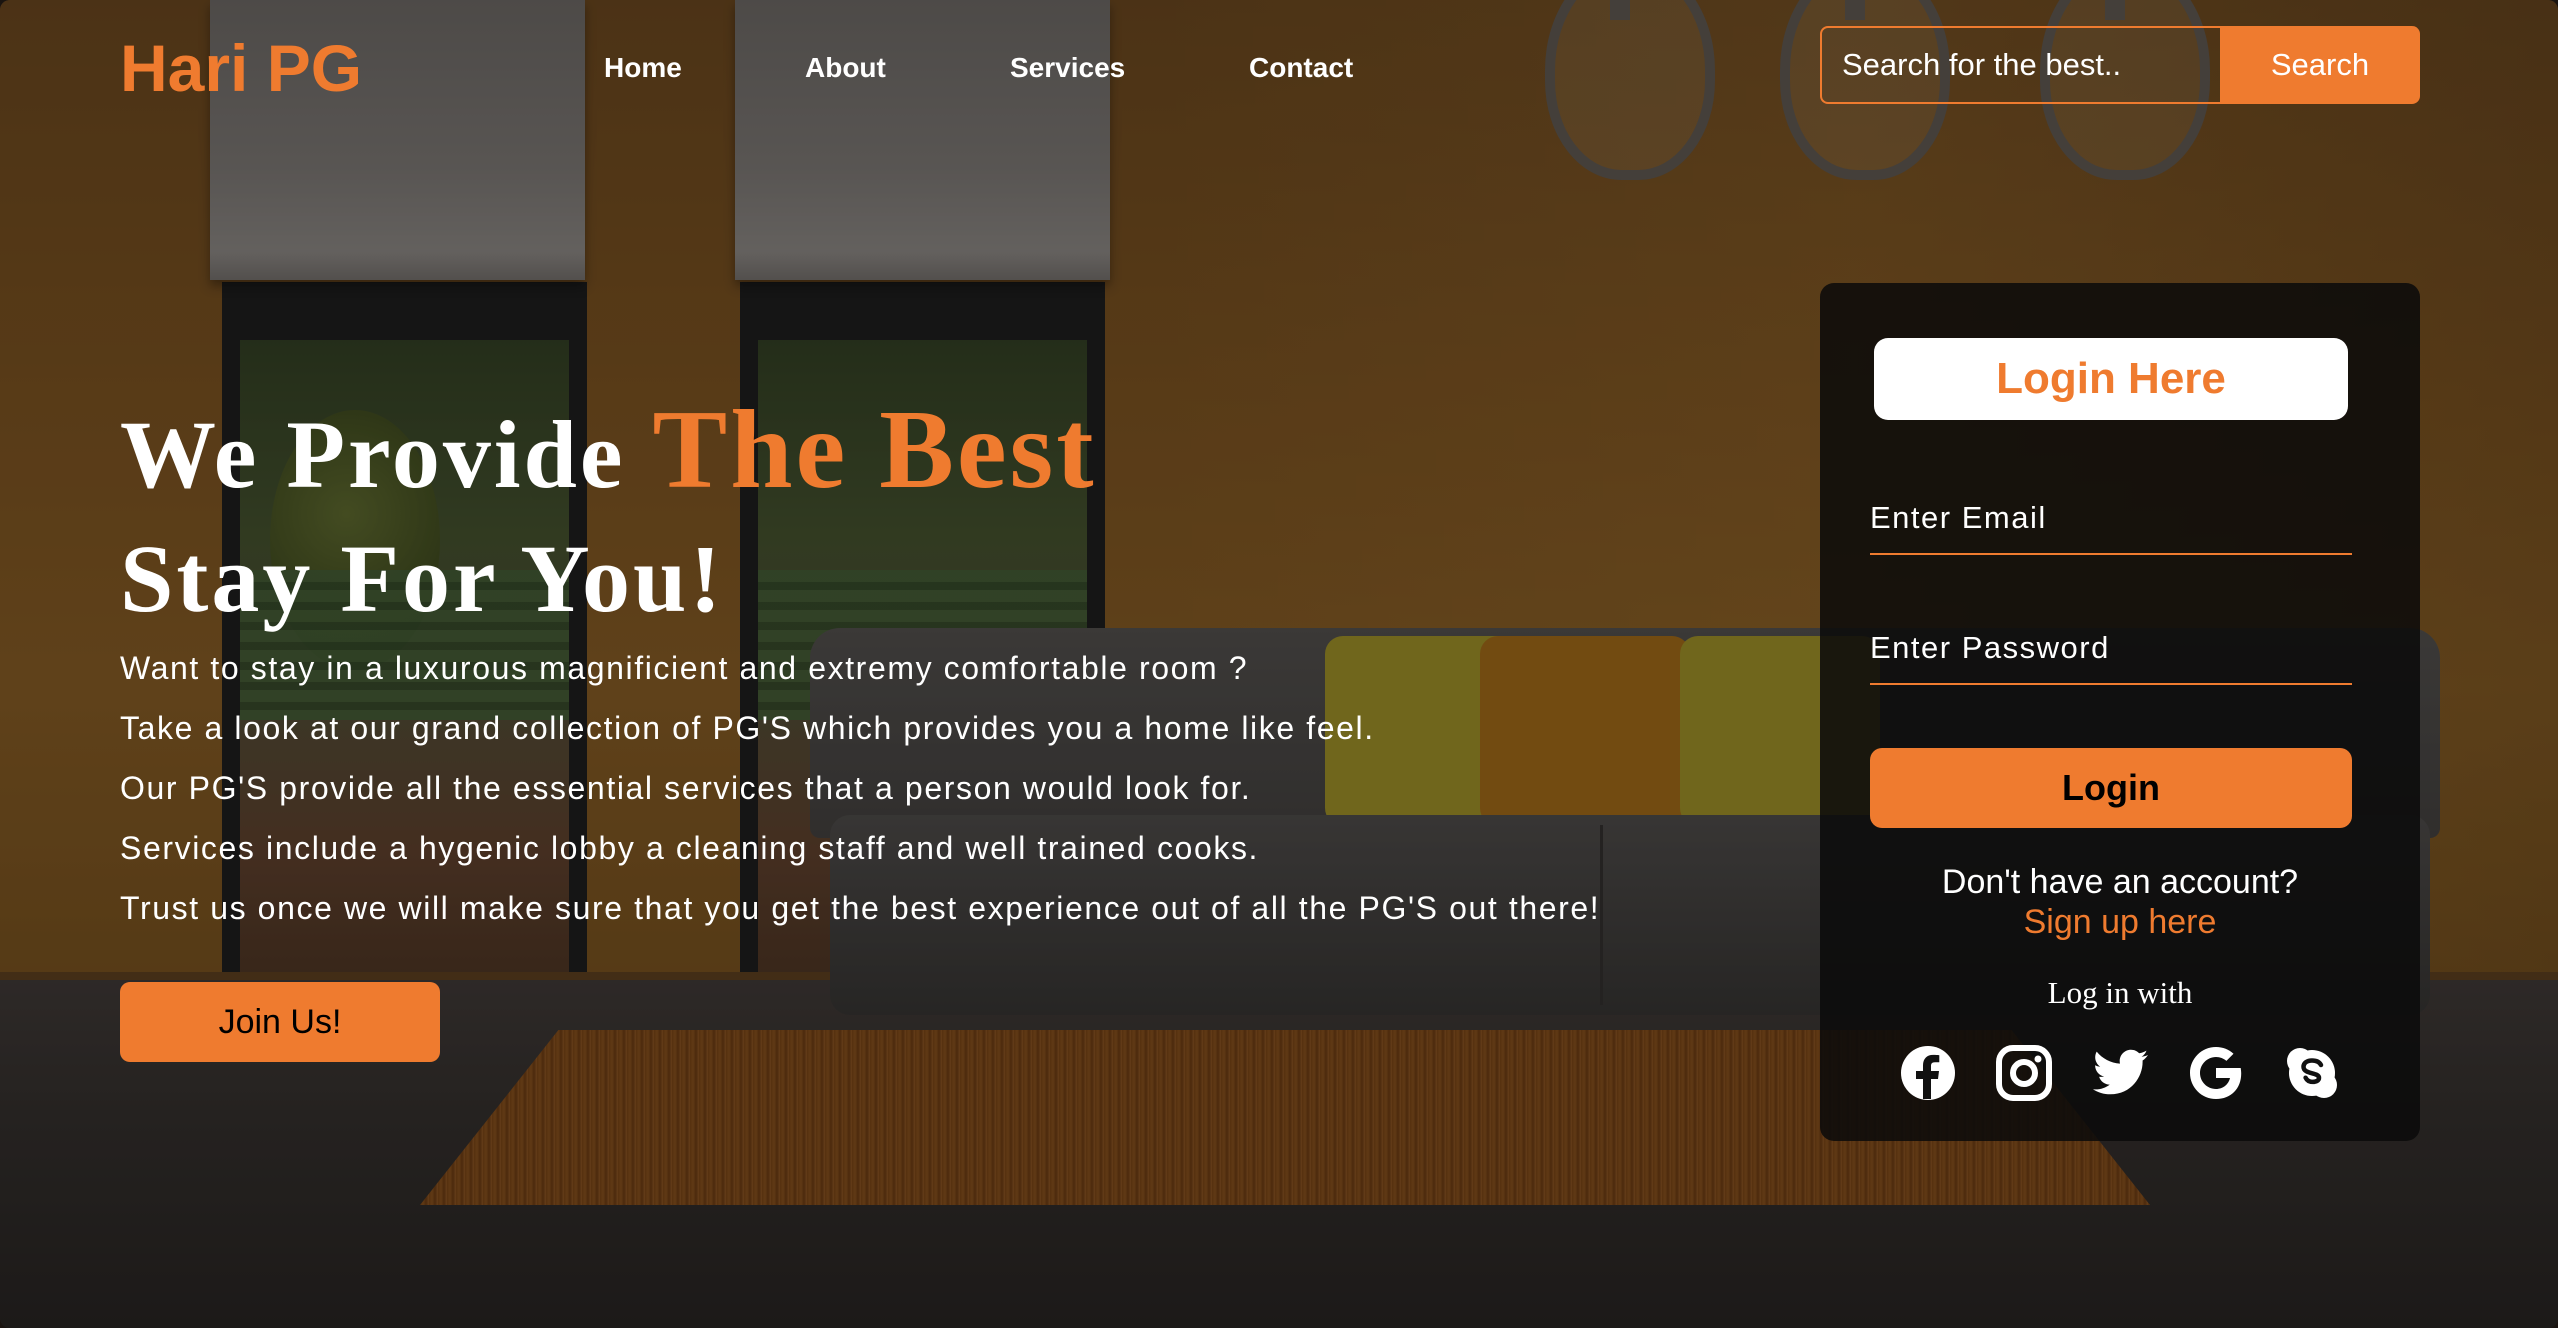 This screenshot has height=1328, width=2558. What do you see at coordinates (2111, 519) in the screenshot?
I see `email-field` at bounding box center [2111, 519].